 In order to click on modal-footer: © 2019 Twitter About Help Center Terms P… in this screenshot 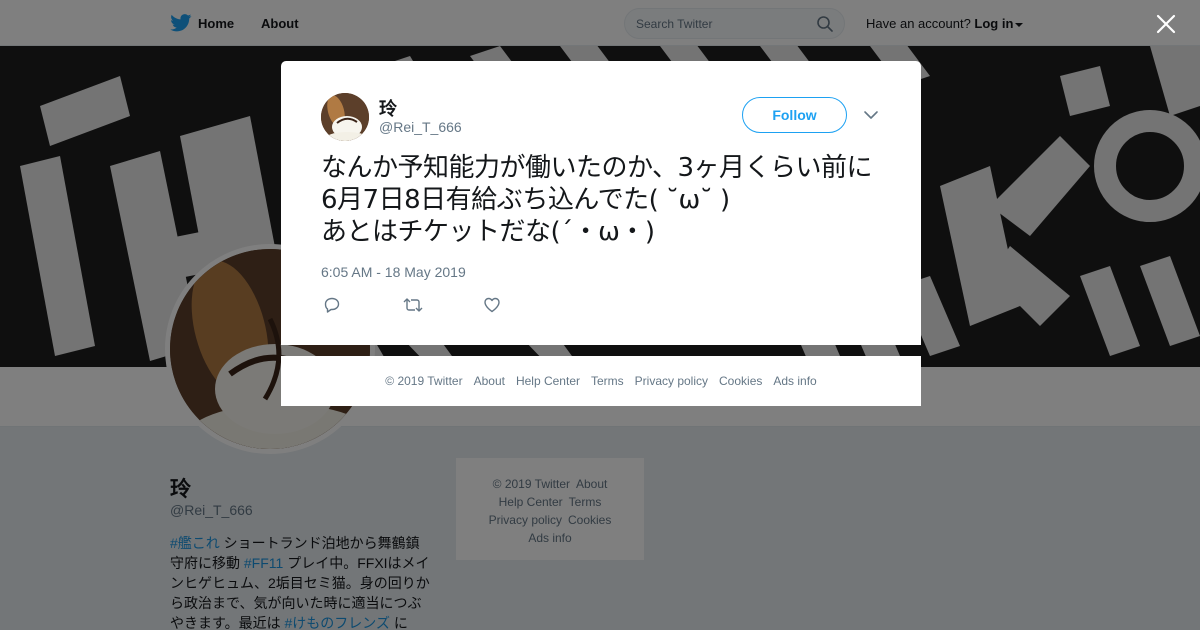, I will do `click(601, 381)`.